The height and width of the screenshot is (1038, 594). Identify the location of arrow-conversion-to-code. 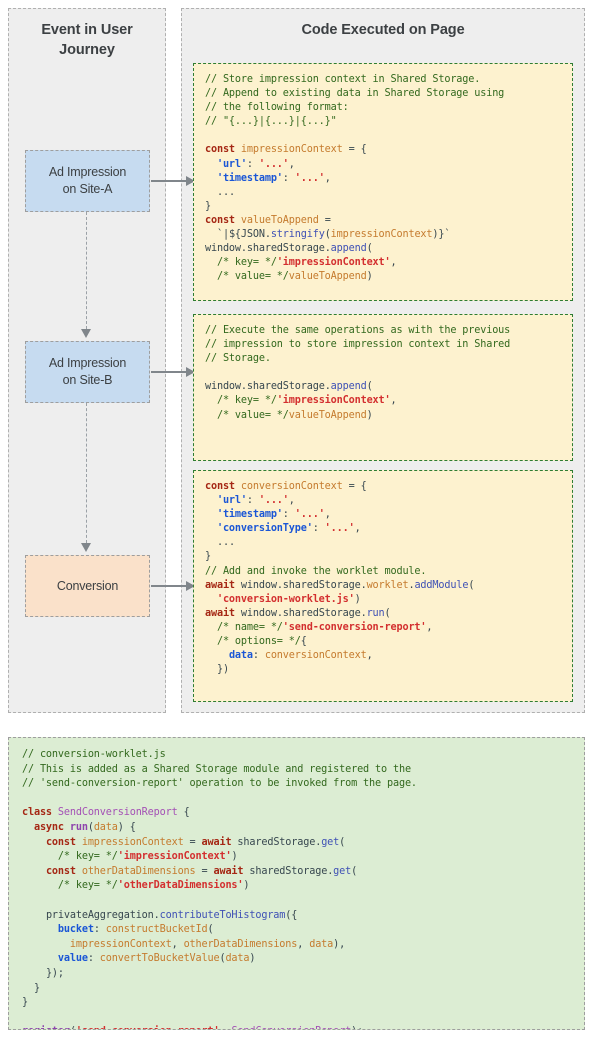
(169, 586).